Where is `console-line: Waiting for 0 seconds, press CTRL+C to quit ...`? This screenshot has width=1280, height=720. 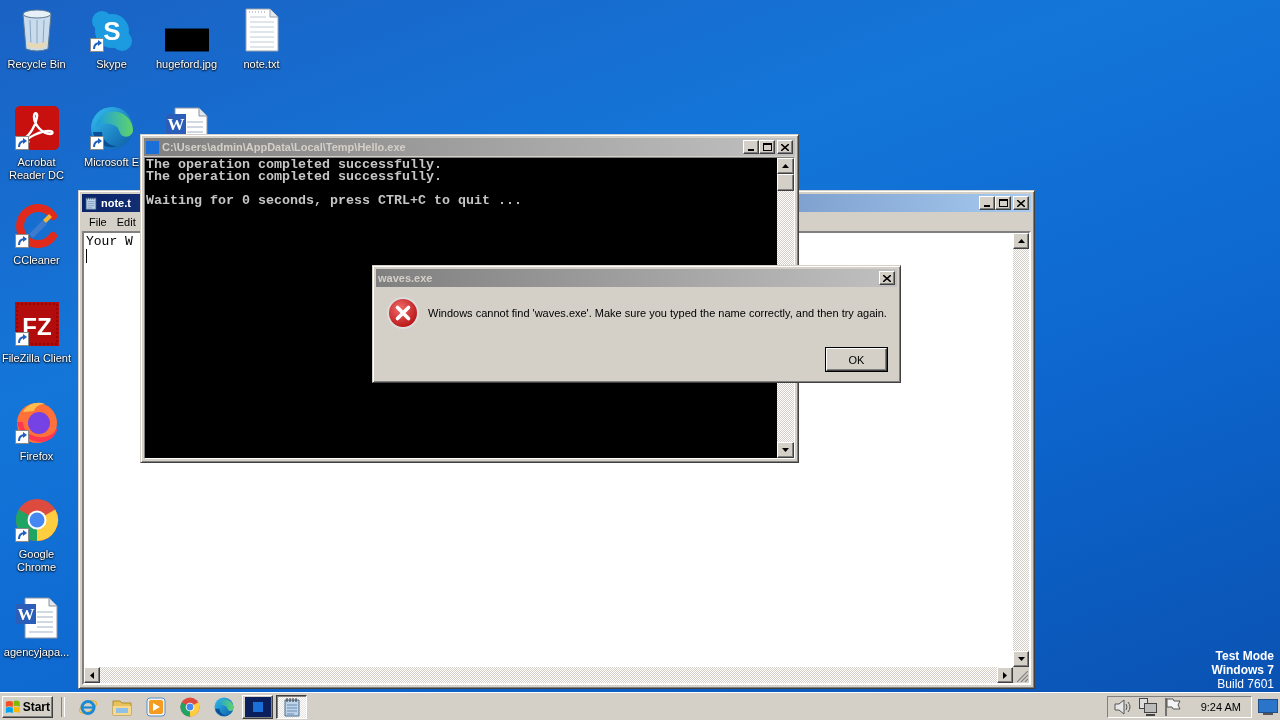 console-line: Waiting for 0 seconds, press CTRL+C to quit ... is located at coordinates (334, 201).